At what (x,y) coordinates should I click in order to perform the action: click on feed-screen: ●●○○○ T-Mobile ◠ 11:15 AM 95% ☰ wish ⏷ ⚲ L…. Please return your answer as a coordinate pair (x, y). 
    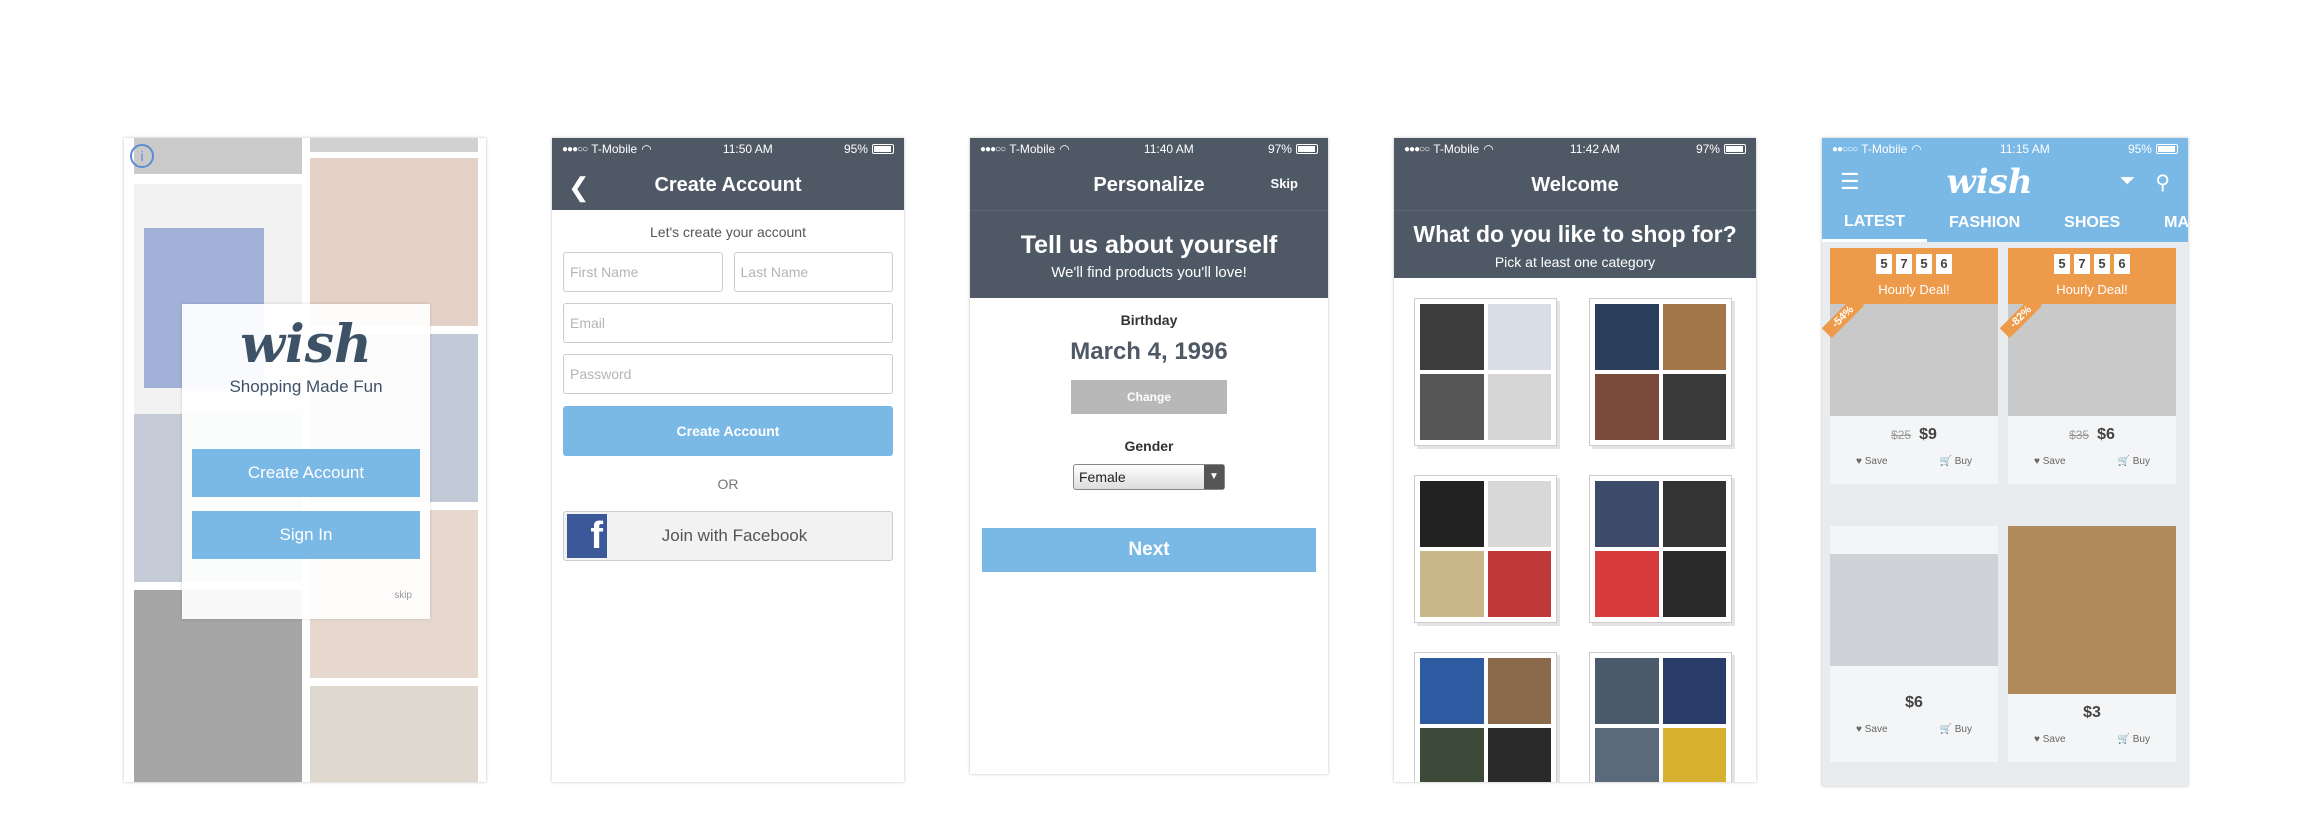
    Looking at the image, I should click on (2005, 462).